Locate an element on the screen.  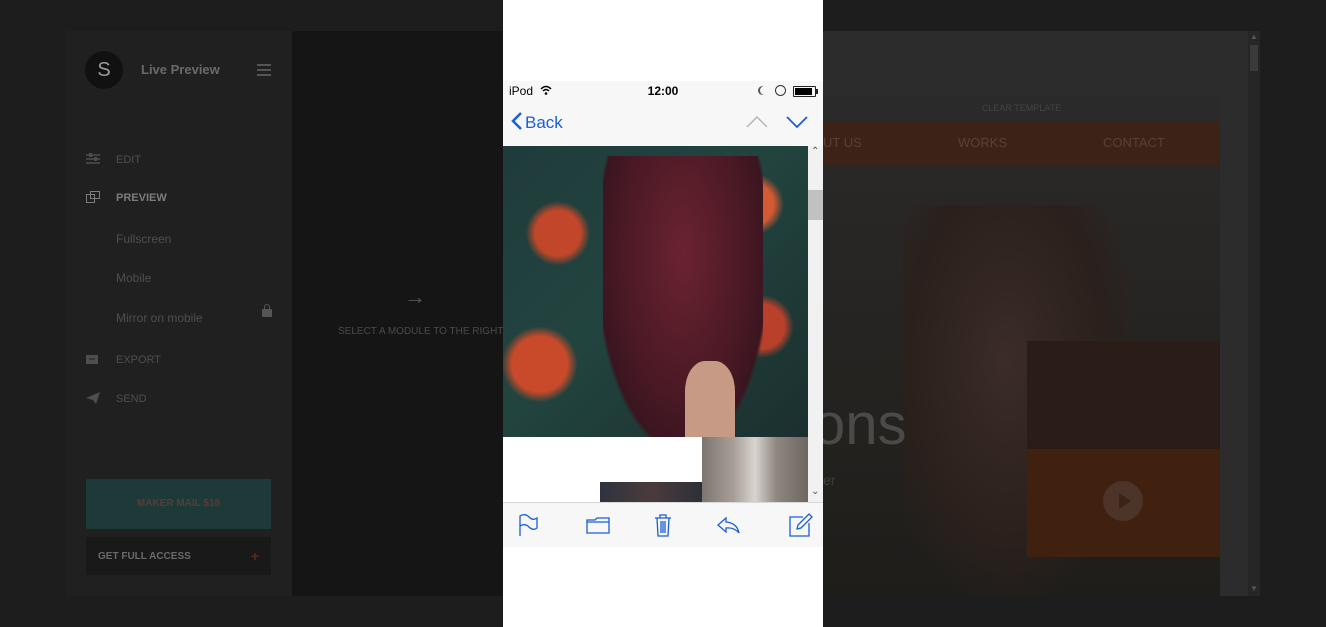
preview-icon is located at coordinates (93, 197).